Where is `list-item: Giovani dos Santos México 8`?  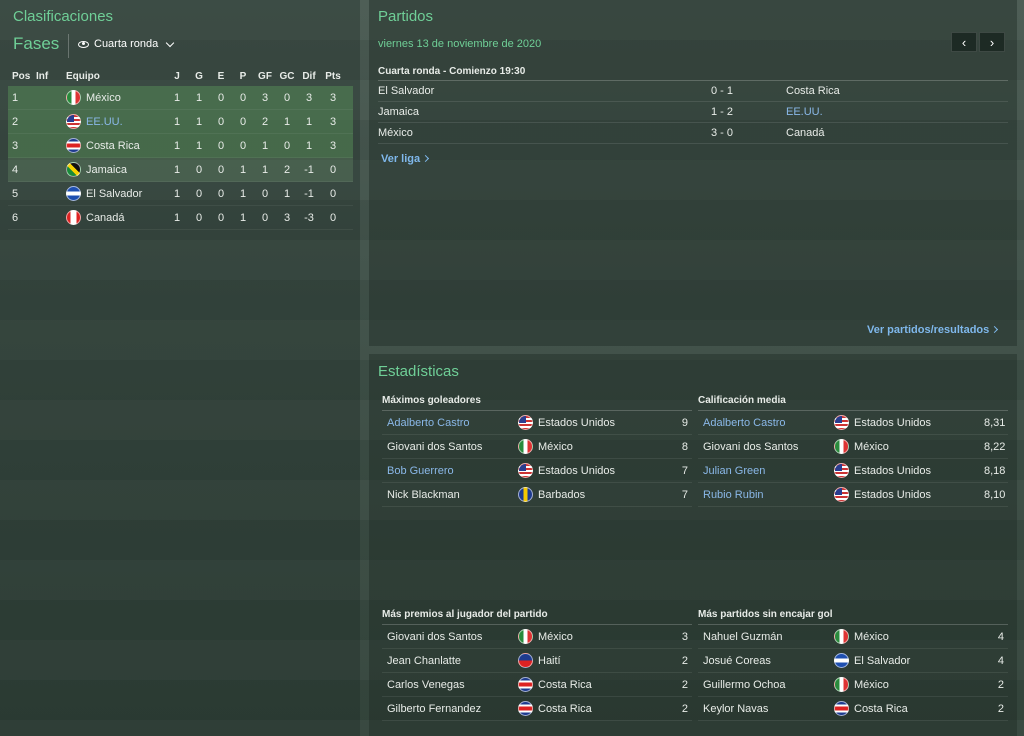 list-item: Giovani dos Santos México 8 is located at coordinates (537, 447).